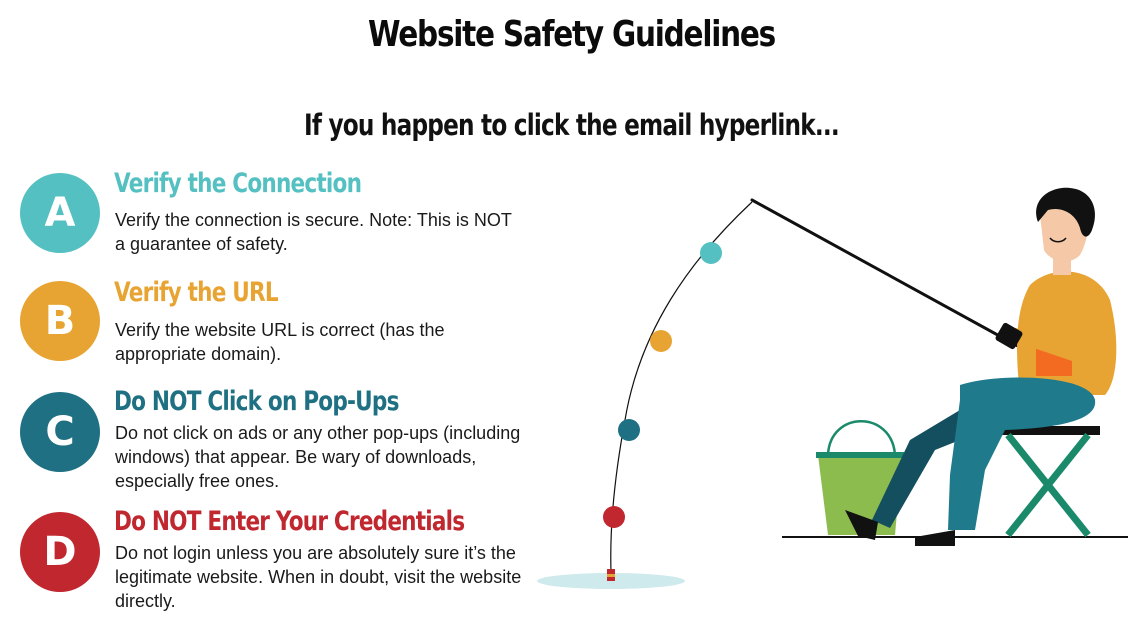 This screenshot has height=621, width=1143. What do you see at coordinates (289, 521) in the screenshot?
I see `guideline-d-heading: Do NOT Enter Your Credentials` at bounding box center [289, 521].